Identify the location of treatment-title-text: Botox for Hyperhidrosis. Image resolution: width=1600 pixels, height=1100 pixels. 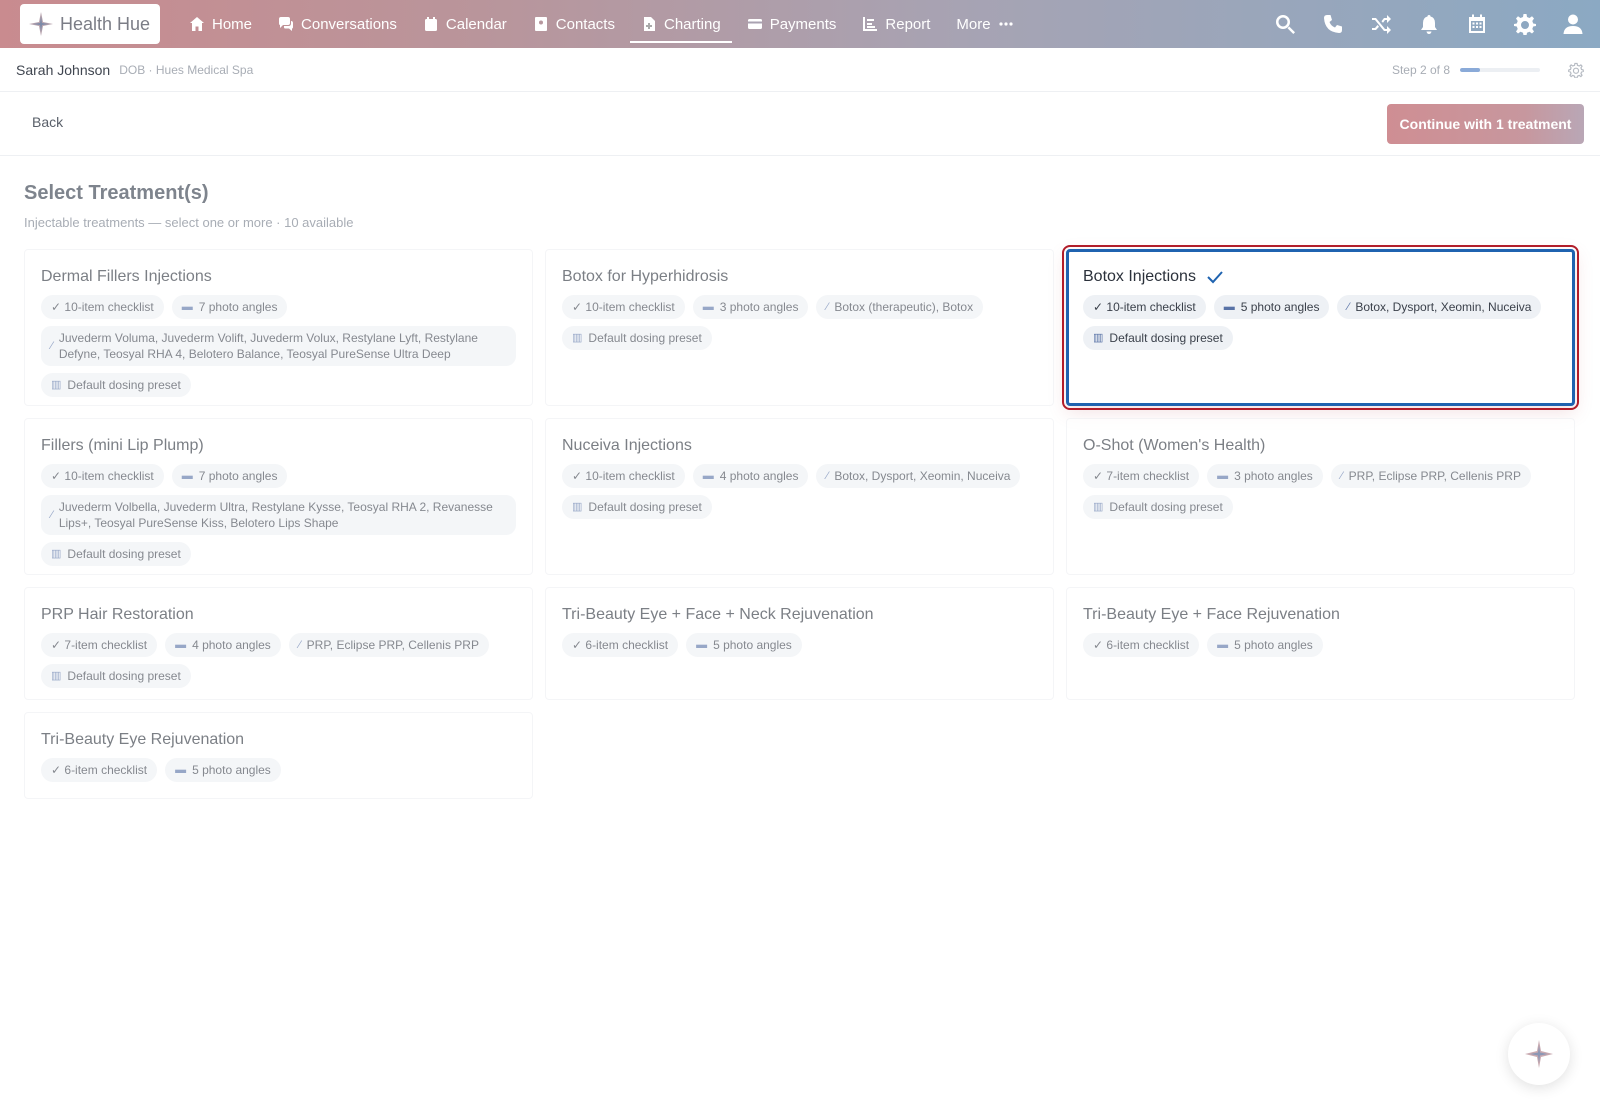
(645, 276).